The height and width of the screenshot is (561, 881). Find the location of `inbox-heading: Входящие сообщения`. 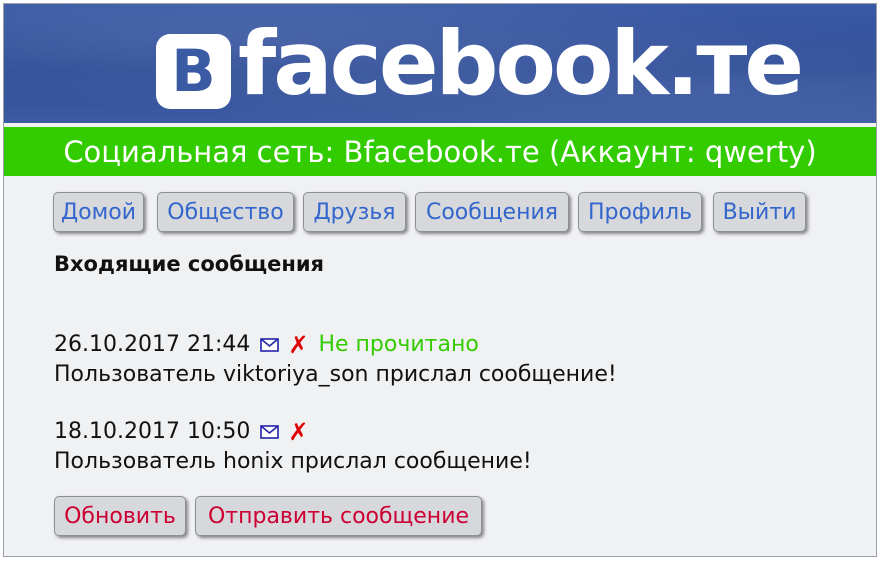

inbox-heading: Входящие сообщения is located at coordinates (189, 264).